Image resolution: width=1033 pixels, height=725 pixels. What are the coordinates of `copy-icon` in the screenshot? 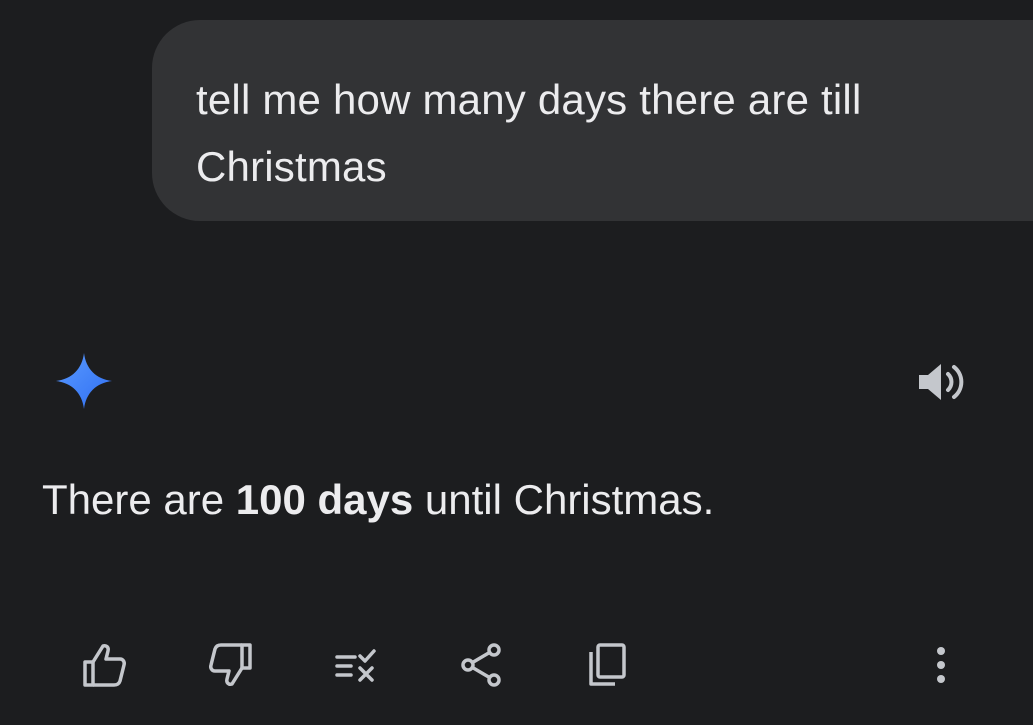 It's located at (607, 664).